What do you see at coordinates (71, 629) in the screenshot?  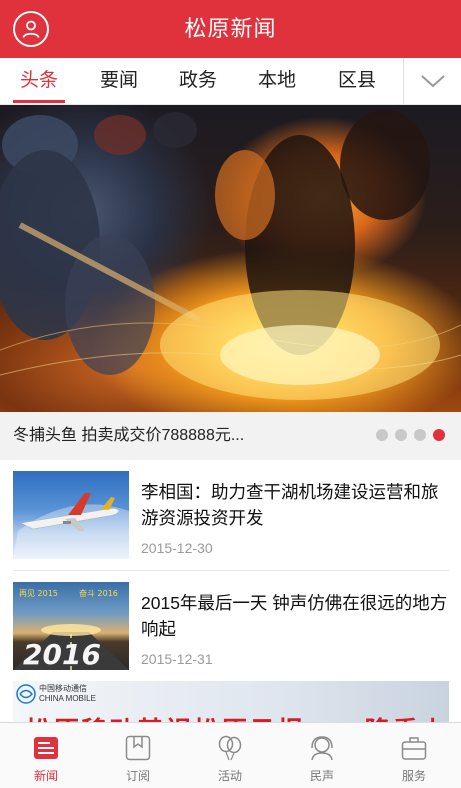 I see `road-2016-image: 再见 2015 奋斗 2016 2016` at bounding box center [71, 629].